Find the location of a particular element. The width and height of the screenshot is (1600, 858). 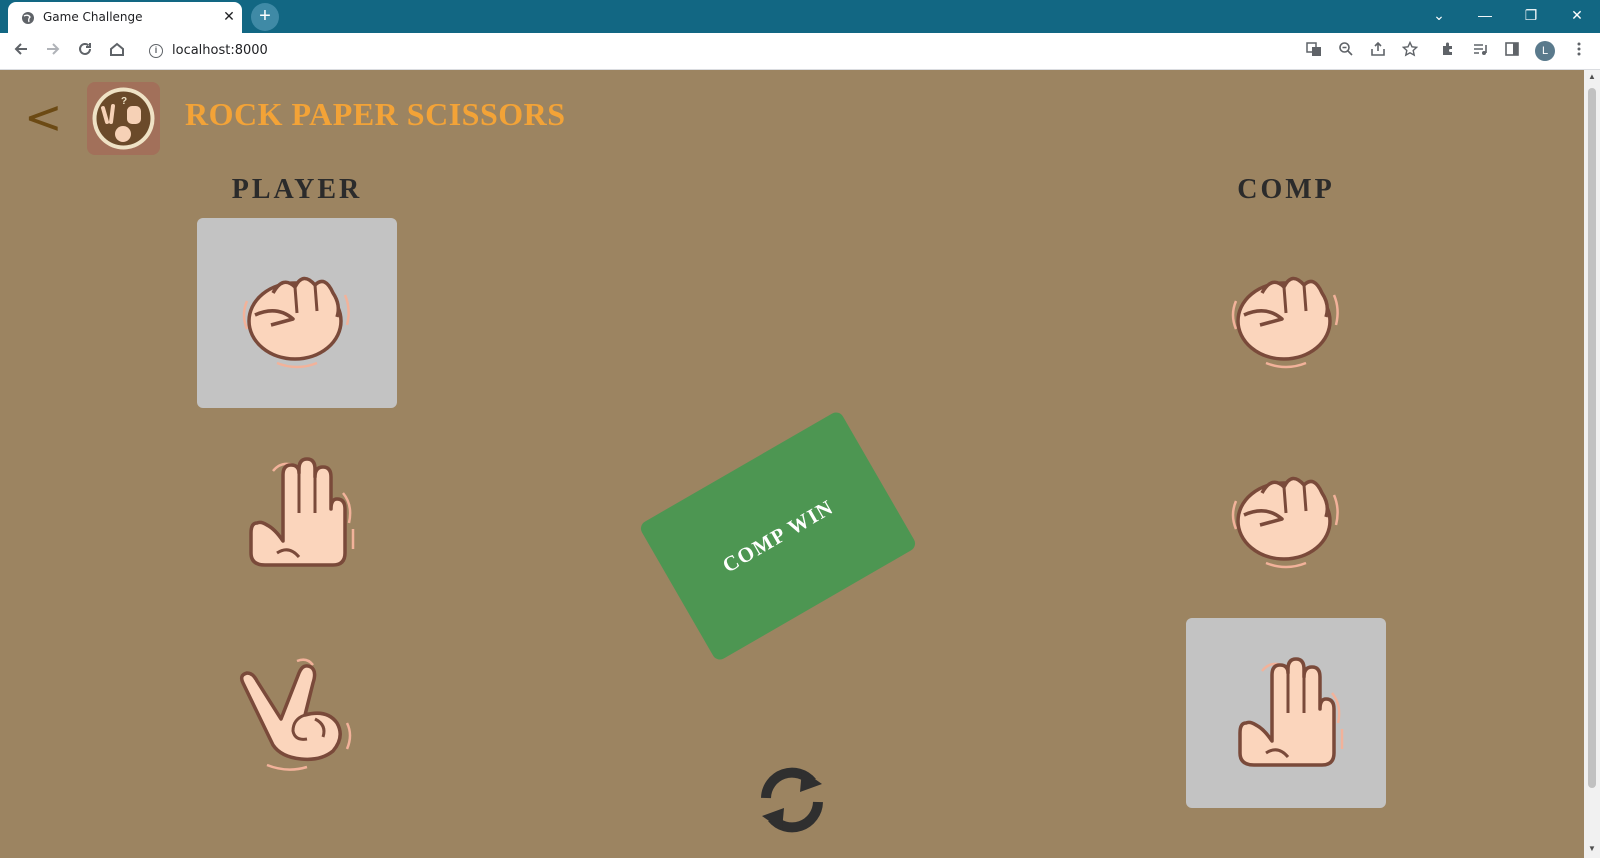

reload-icon is located at coordinates (85, 51).